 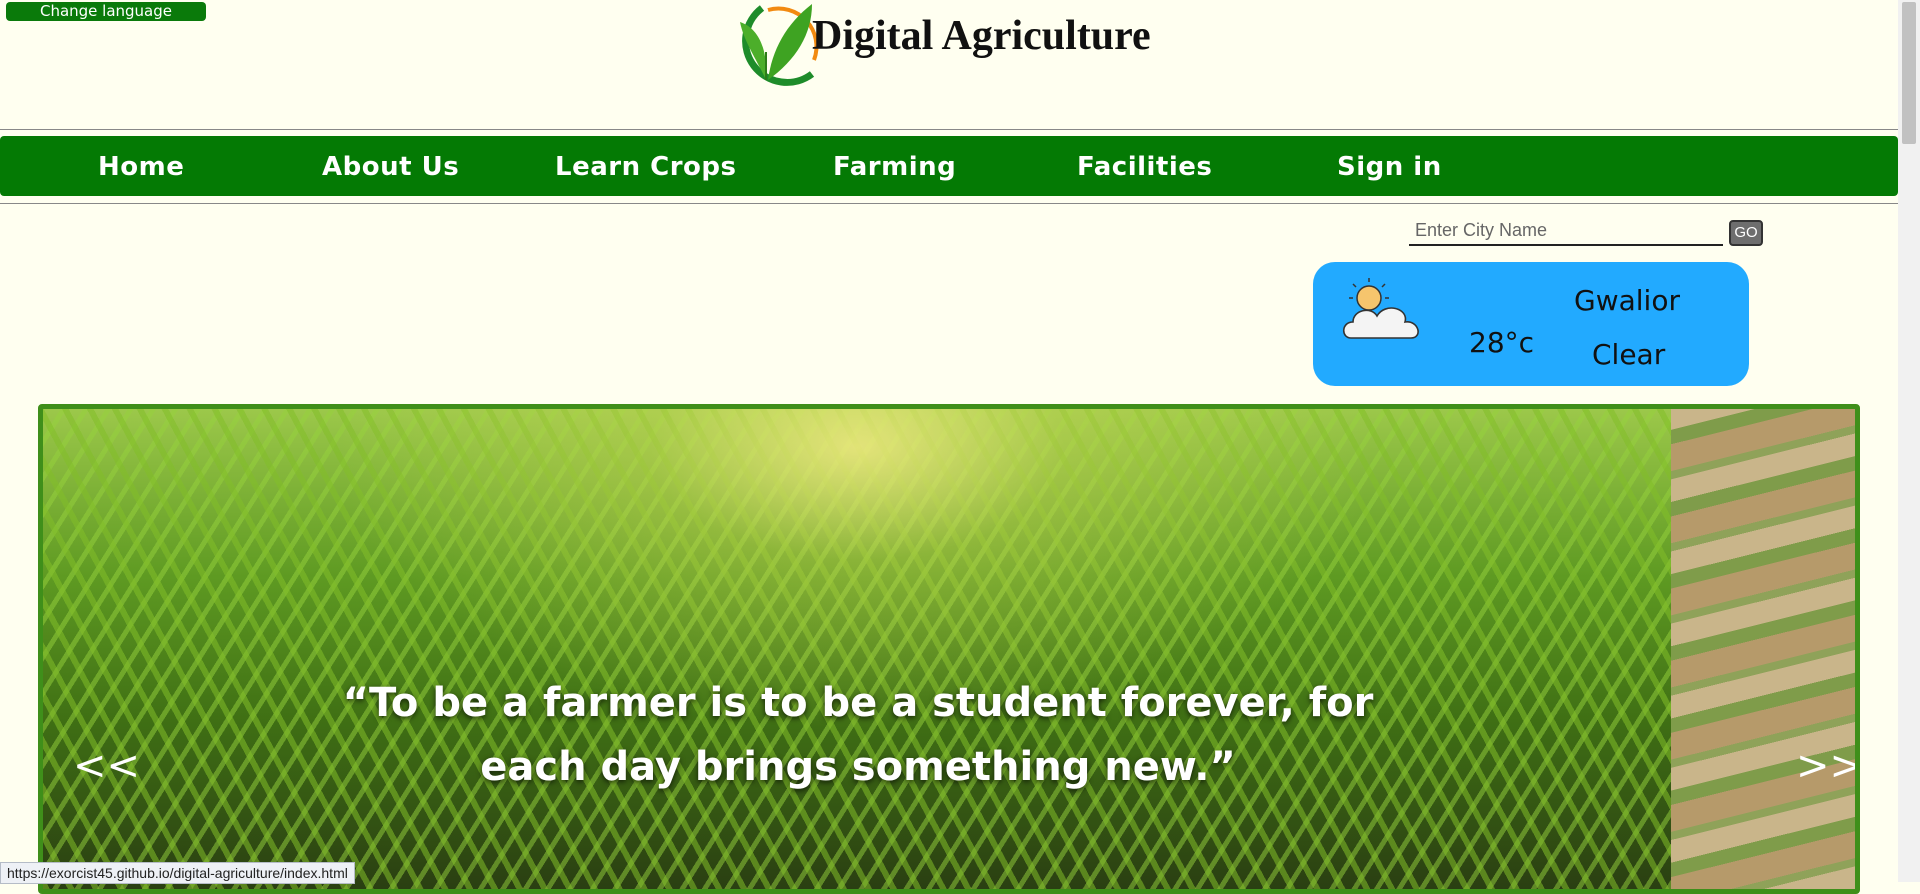 I want to click on city-search-input, so click(x=1566, y=231).